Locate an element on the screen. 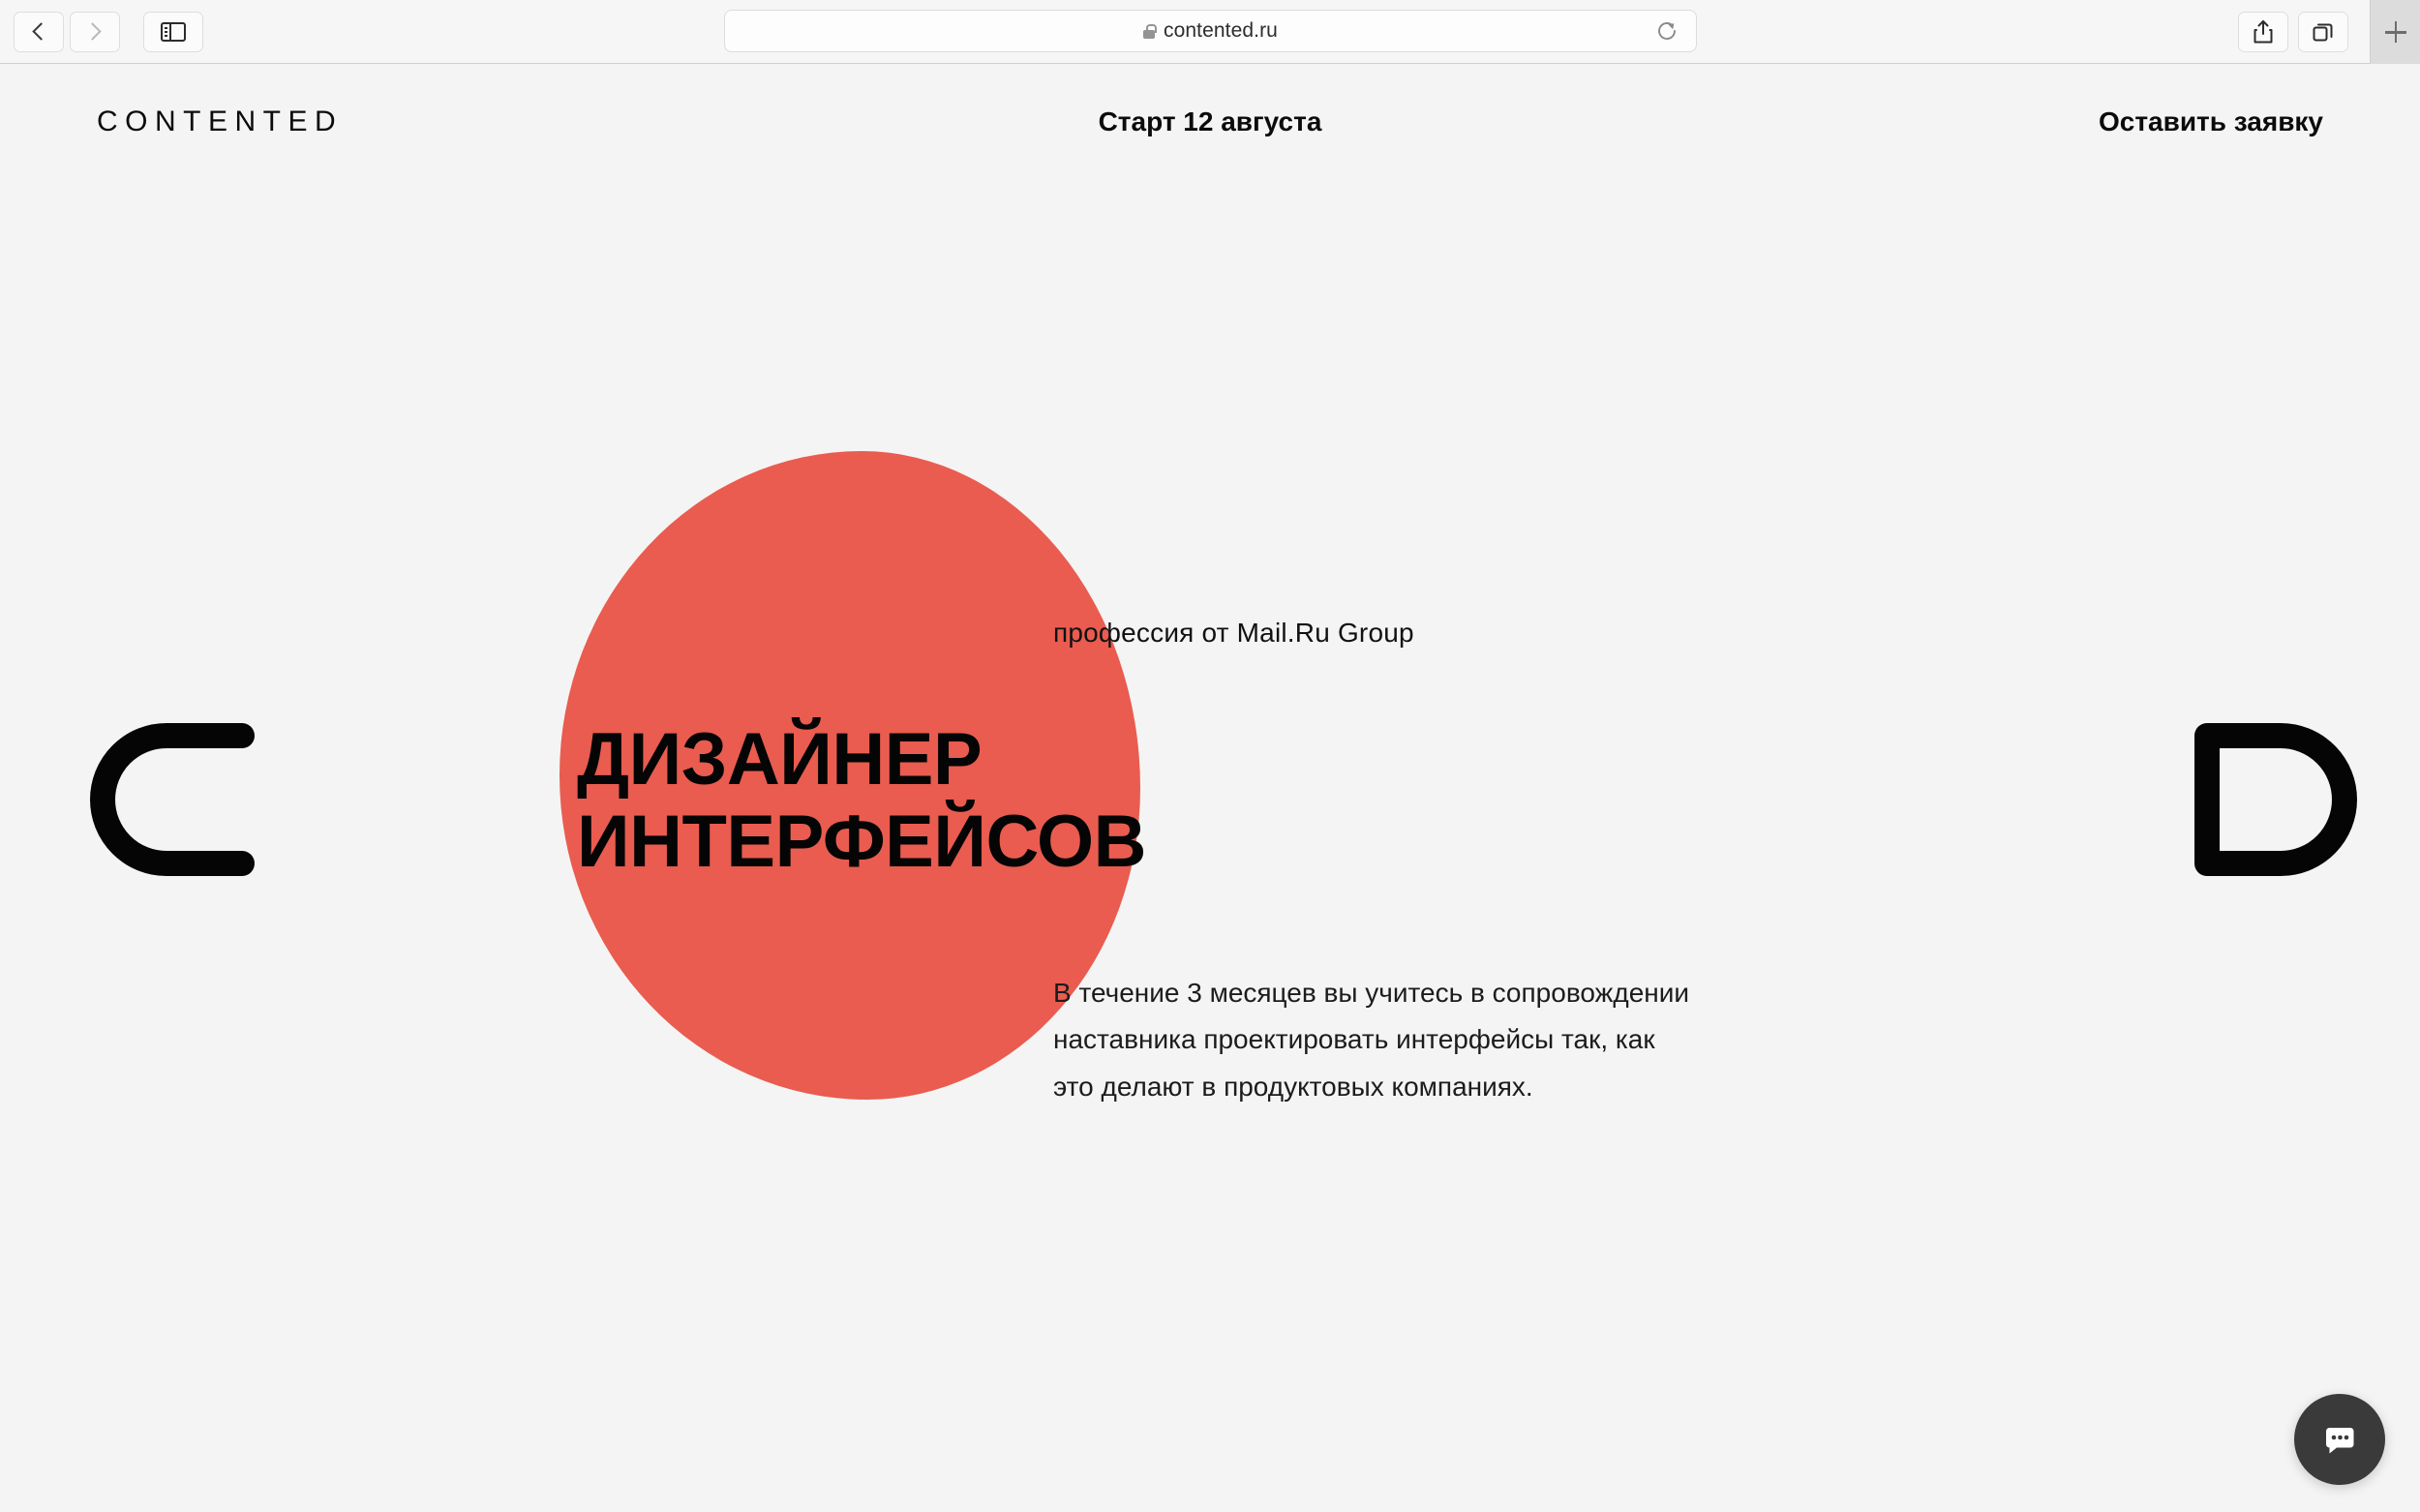 This screenshot has width=2420, height=1512. forward-button is located at coordinates (95, 31).